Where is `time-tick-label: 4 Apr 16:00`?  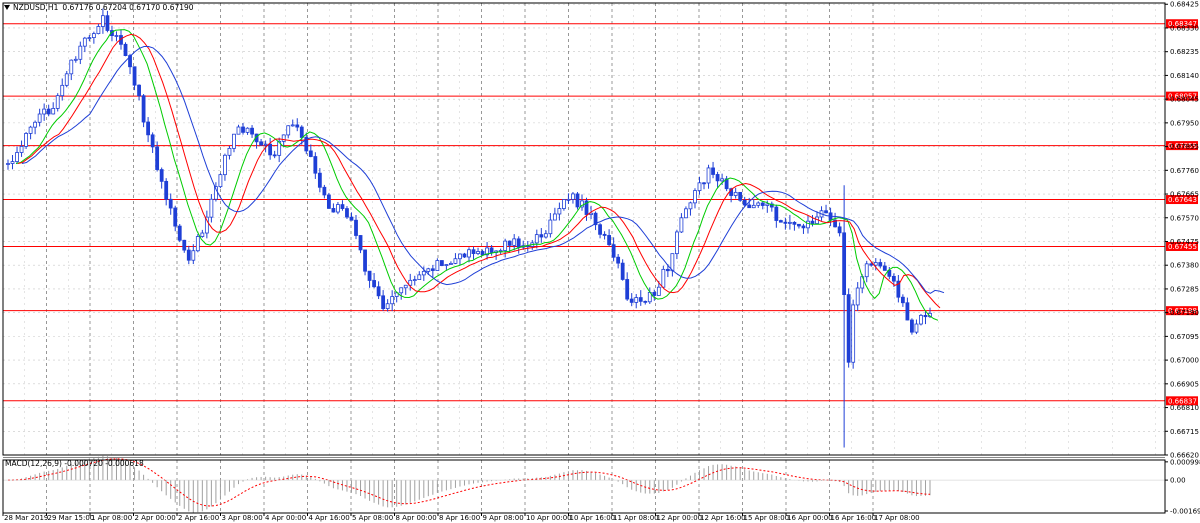
time-tick-label: 4 Apr 16:00 is located at coordinates (329, 518).